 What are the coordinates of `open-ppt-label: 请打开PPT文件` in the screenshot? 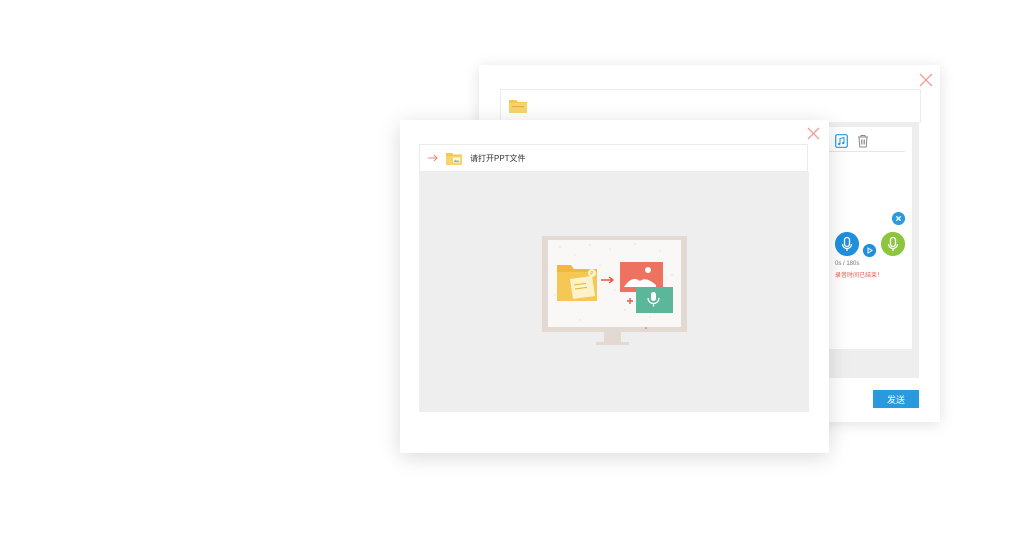 It's located at (498, 158).